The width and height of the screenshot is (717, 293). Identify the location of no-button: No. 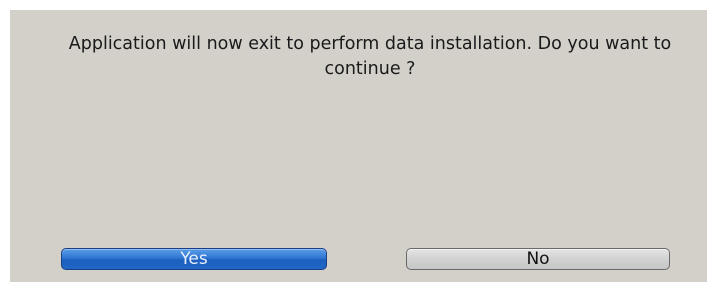
(538, 259).